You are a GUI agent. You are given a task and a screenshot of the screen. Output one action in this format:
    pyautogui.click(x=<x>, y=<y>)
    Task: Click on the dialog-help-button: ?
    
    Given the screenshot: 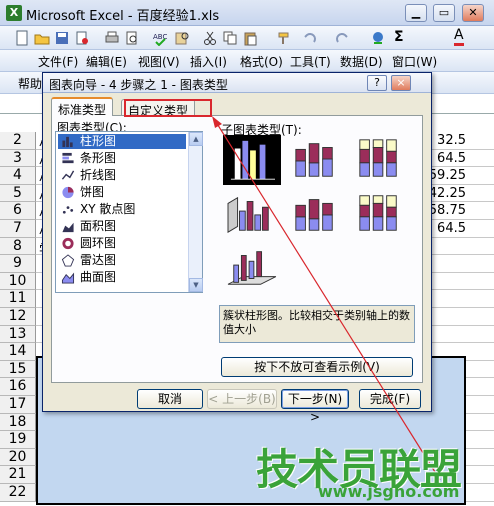 What is the action you would take?
    pyautogui.click(x=377, y=83)
    